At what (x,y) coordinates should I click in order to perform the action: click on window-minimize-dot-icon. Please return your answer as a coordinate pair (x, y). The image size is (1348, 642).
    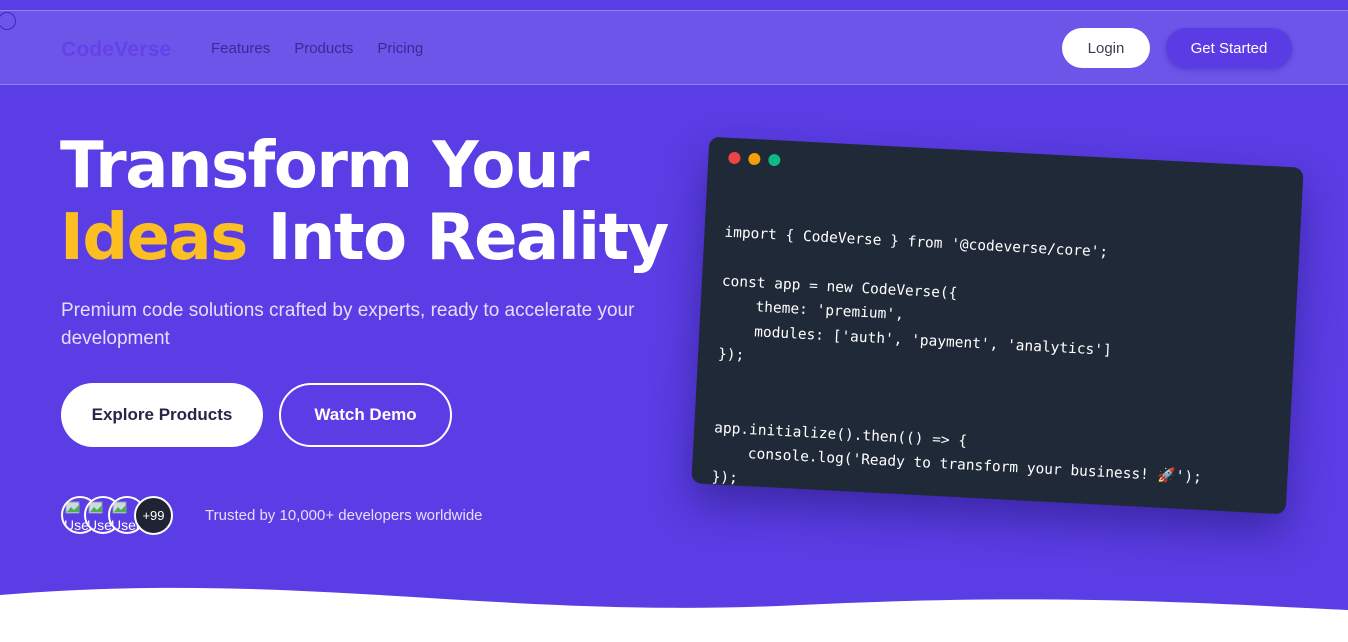
    Looking at the image, I should click on (754, 159).